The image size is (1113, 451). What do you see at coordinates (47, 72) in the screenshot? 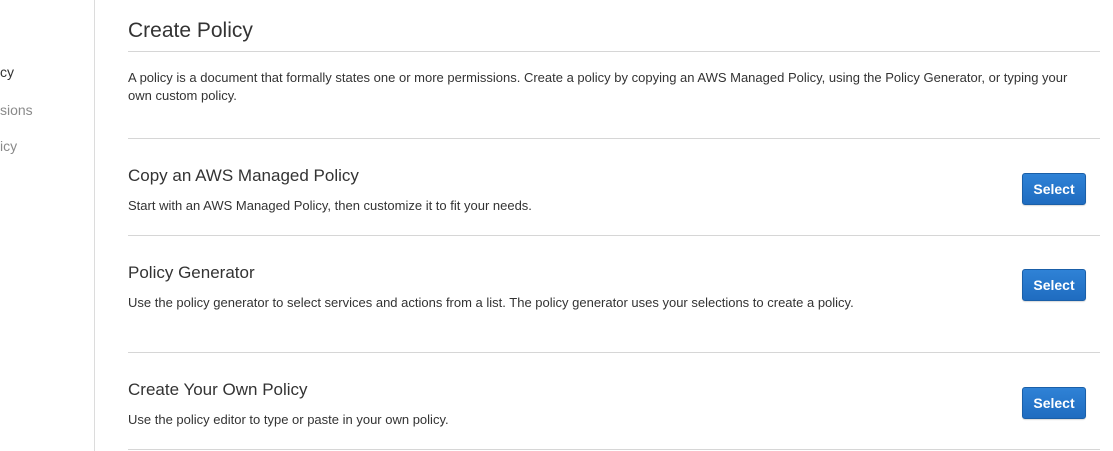
I see `sidebar-item-policy: cy` at bounding box center [47, 72].